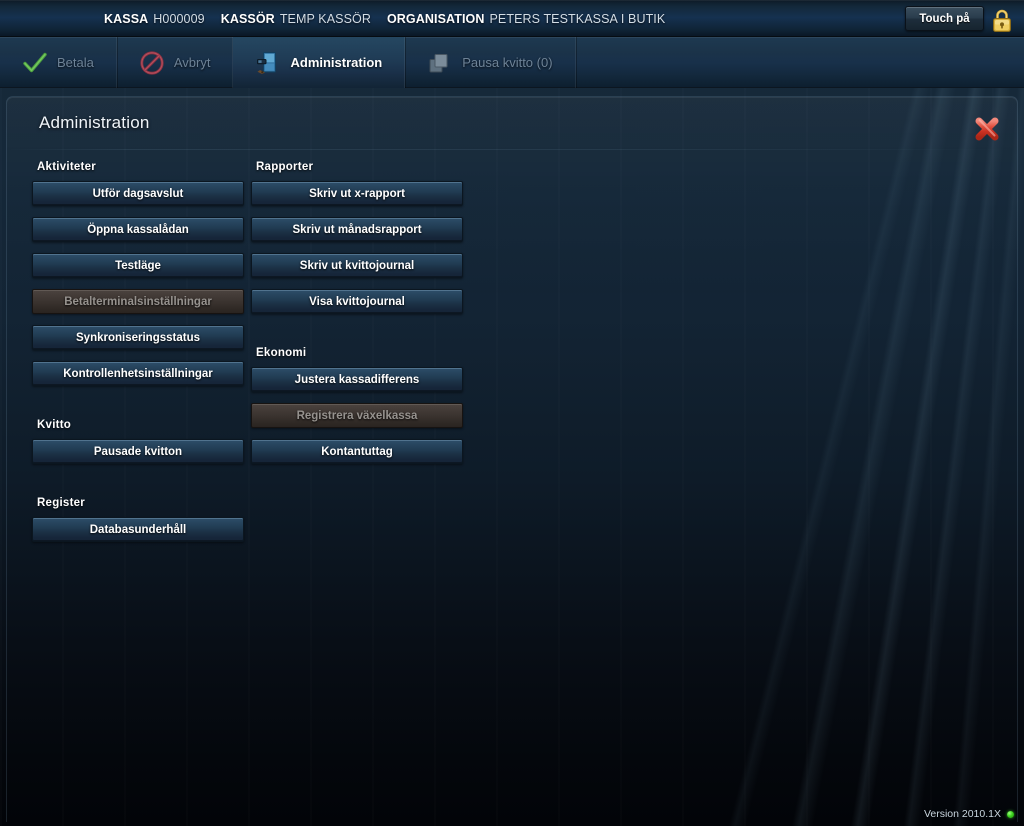 Image resolution: width=1024 pixels, height=826 pixels. Describe the element at coordinates (577, 18) in the screenshot. I see `session-field-value: PETERS TESTKASSA I BUTIK` at that location.